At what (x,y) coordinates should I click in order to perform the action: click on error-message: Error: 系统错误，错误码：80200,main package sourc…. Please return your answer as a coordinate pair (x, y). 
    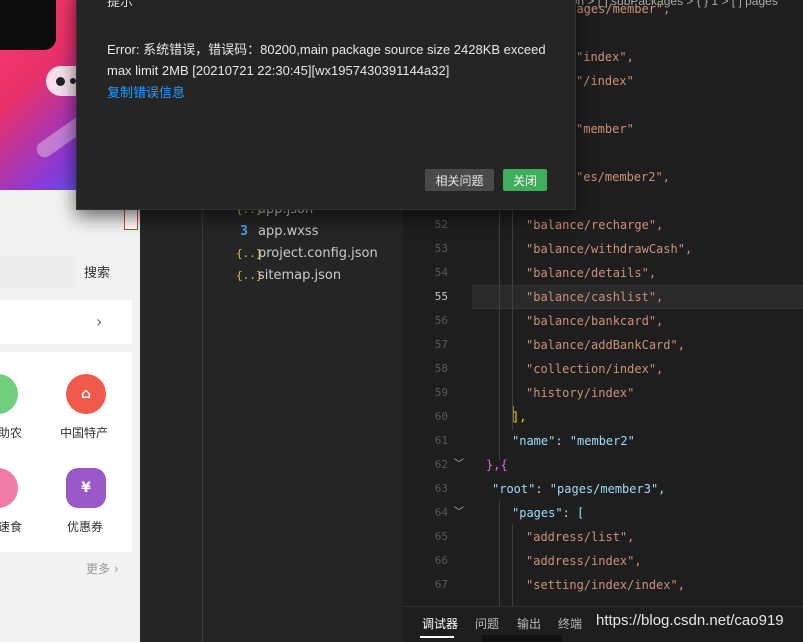
    Looking at the image, I should click on (326, 60).